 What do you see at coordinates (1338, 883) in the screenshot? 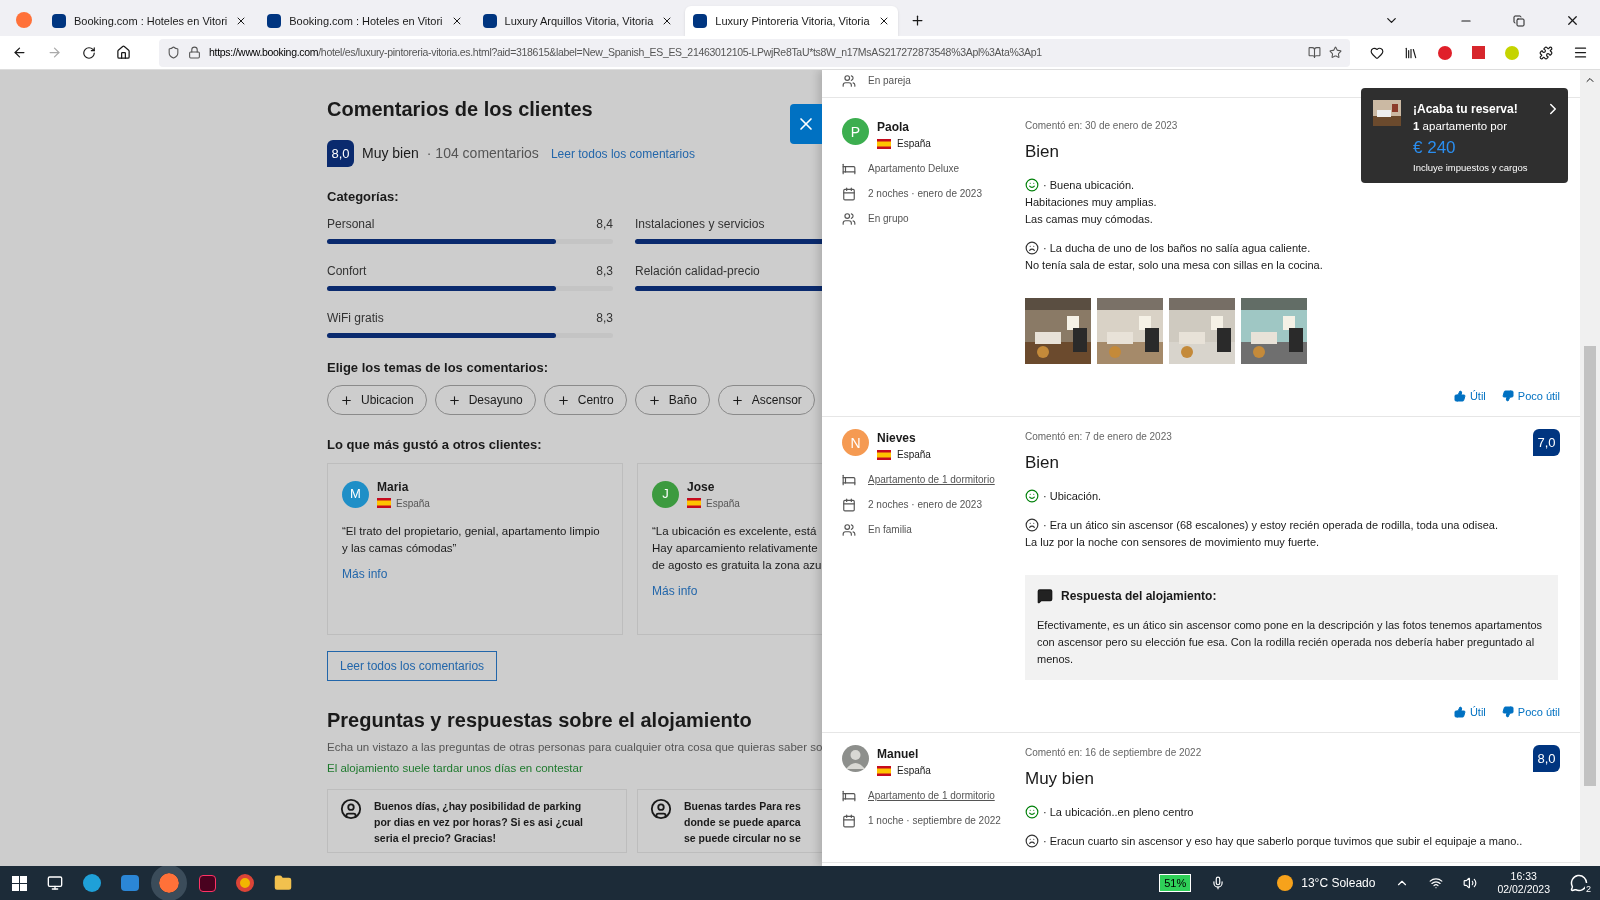
I see `weather-text: 13°C Soleado` at bounding box center [1338, 883].